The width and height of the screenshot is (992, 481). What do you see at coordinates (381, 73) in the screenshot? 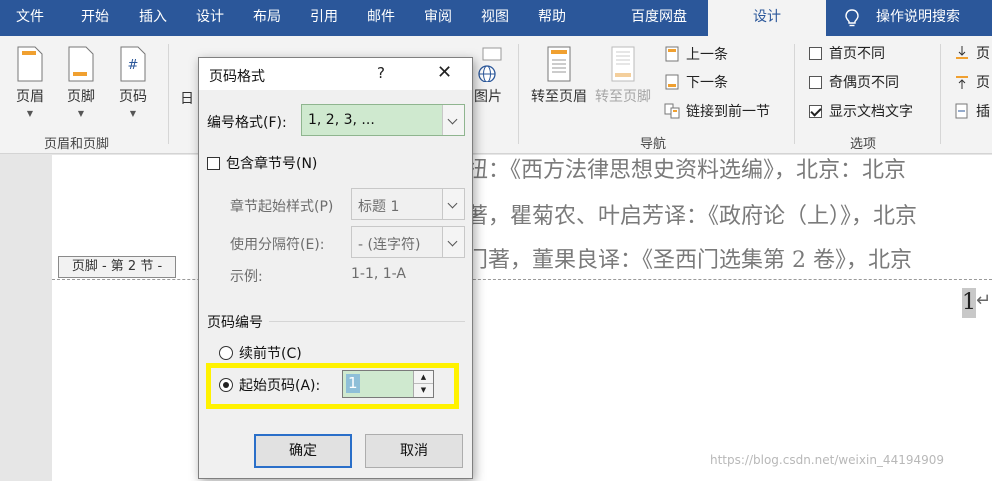
I see `help-button: ?` at bounding box center [381, 73].